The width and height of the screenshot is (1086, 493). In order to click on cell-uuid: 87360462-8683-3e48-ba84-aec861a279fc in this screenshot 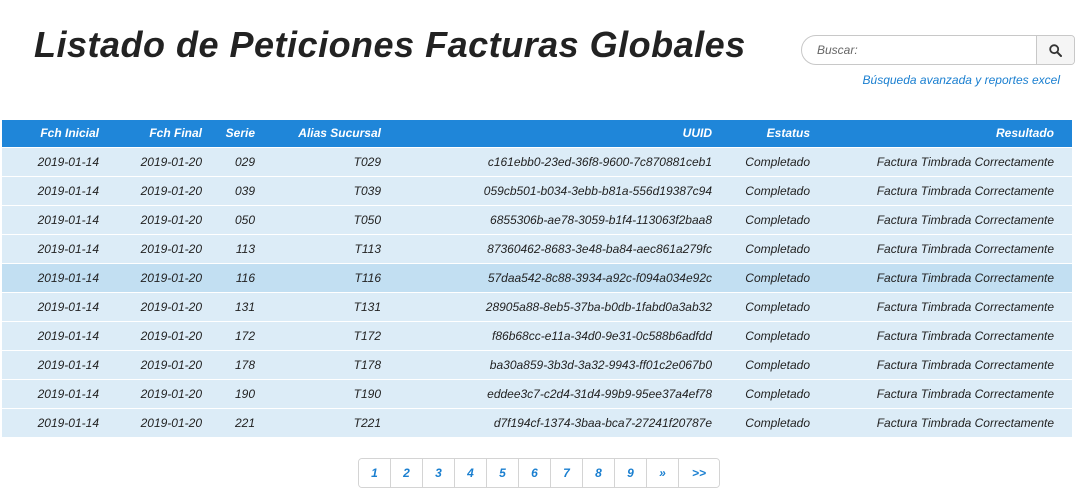, I will do `click(548, 248)`.